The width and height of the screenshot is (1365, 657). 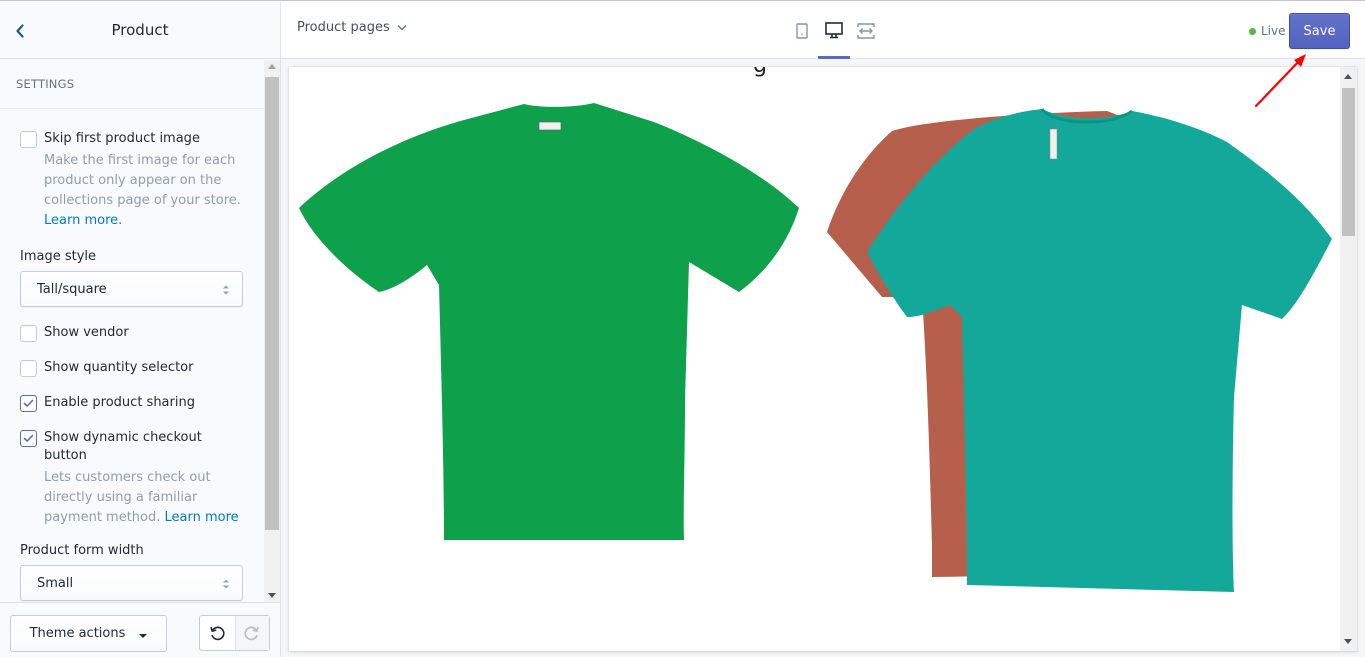 What do you see at coordinates (58, 256) in the screenshot?
I see `image-style-label: Image style` at bounding box center [58, 256].